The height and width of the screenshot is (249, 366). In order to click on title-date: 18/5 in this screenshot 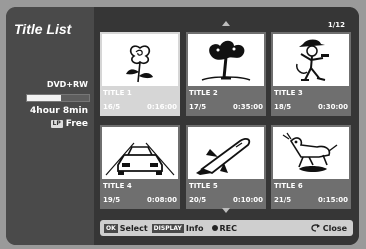, I will do `click(283, 107)`.